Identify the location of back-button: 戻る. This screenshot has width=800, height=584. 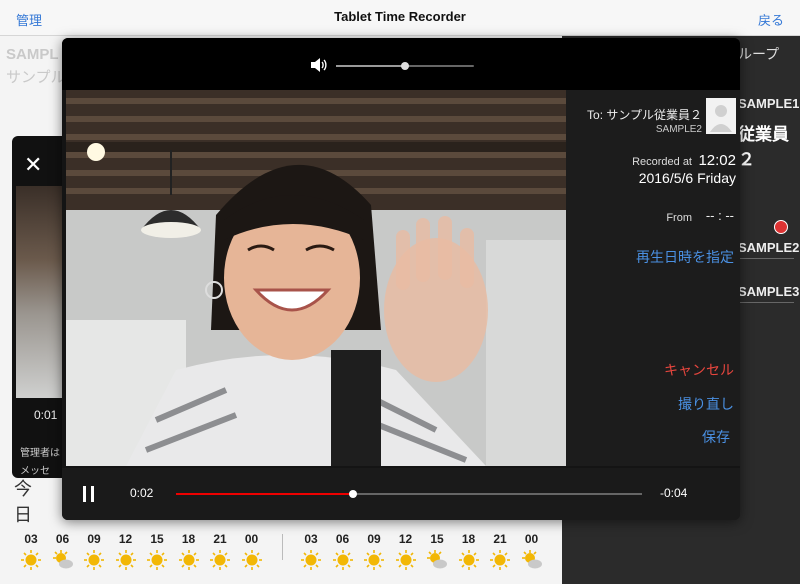
(771, 19).